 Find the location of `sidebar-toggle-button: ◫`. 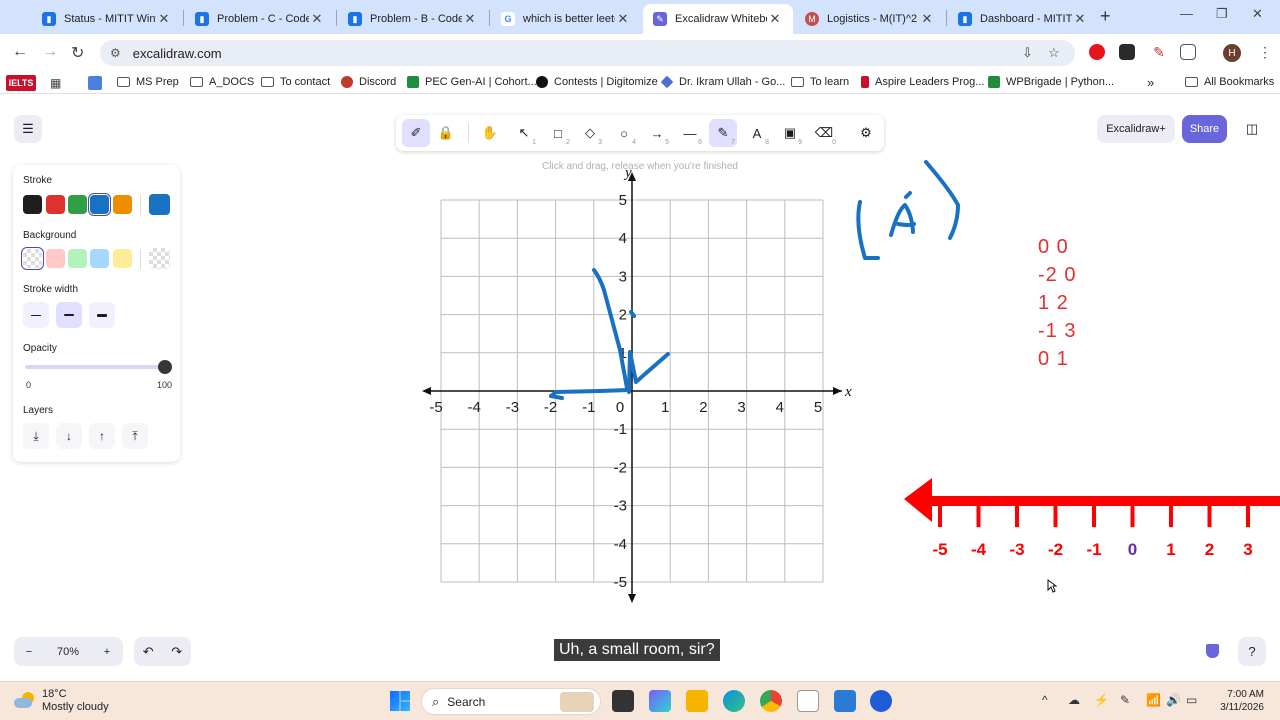

sidebar-toggle-button: ◫ is located at coordinates (1252, 129).